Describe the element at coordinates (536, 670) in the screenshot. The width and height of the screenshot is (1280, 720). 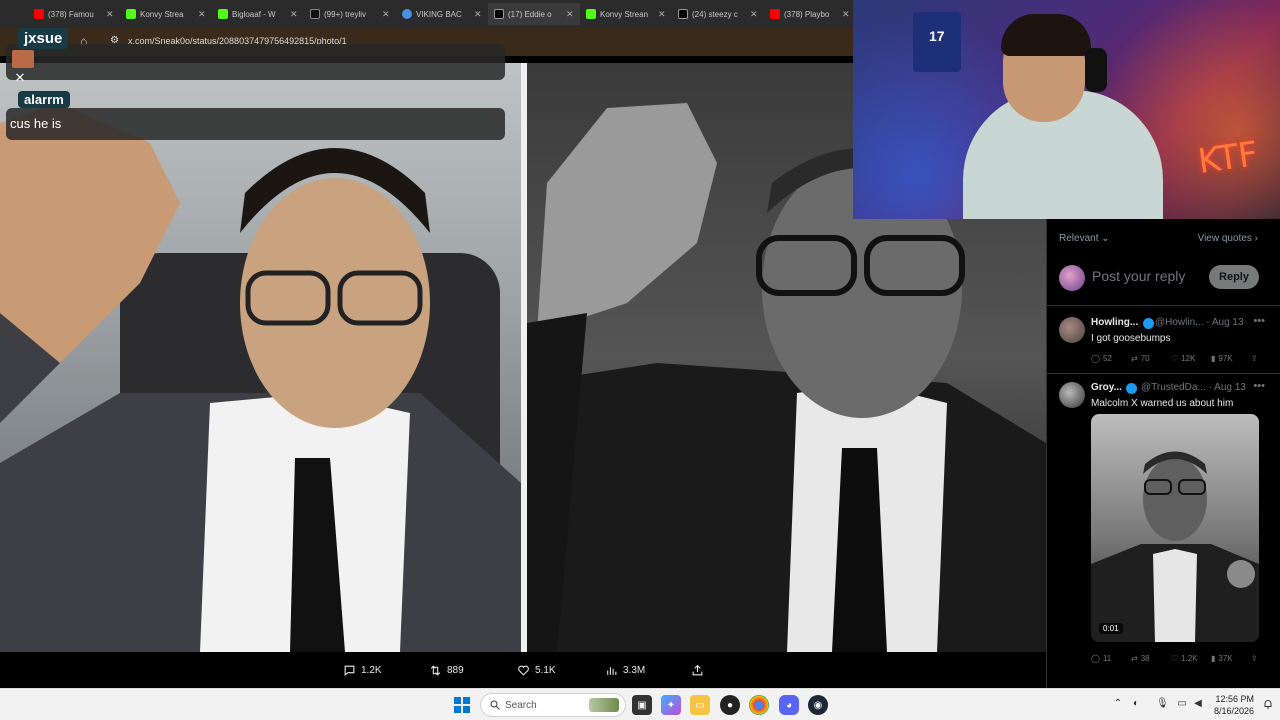
I see `like-button: 5.1K` at that location.